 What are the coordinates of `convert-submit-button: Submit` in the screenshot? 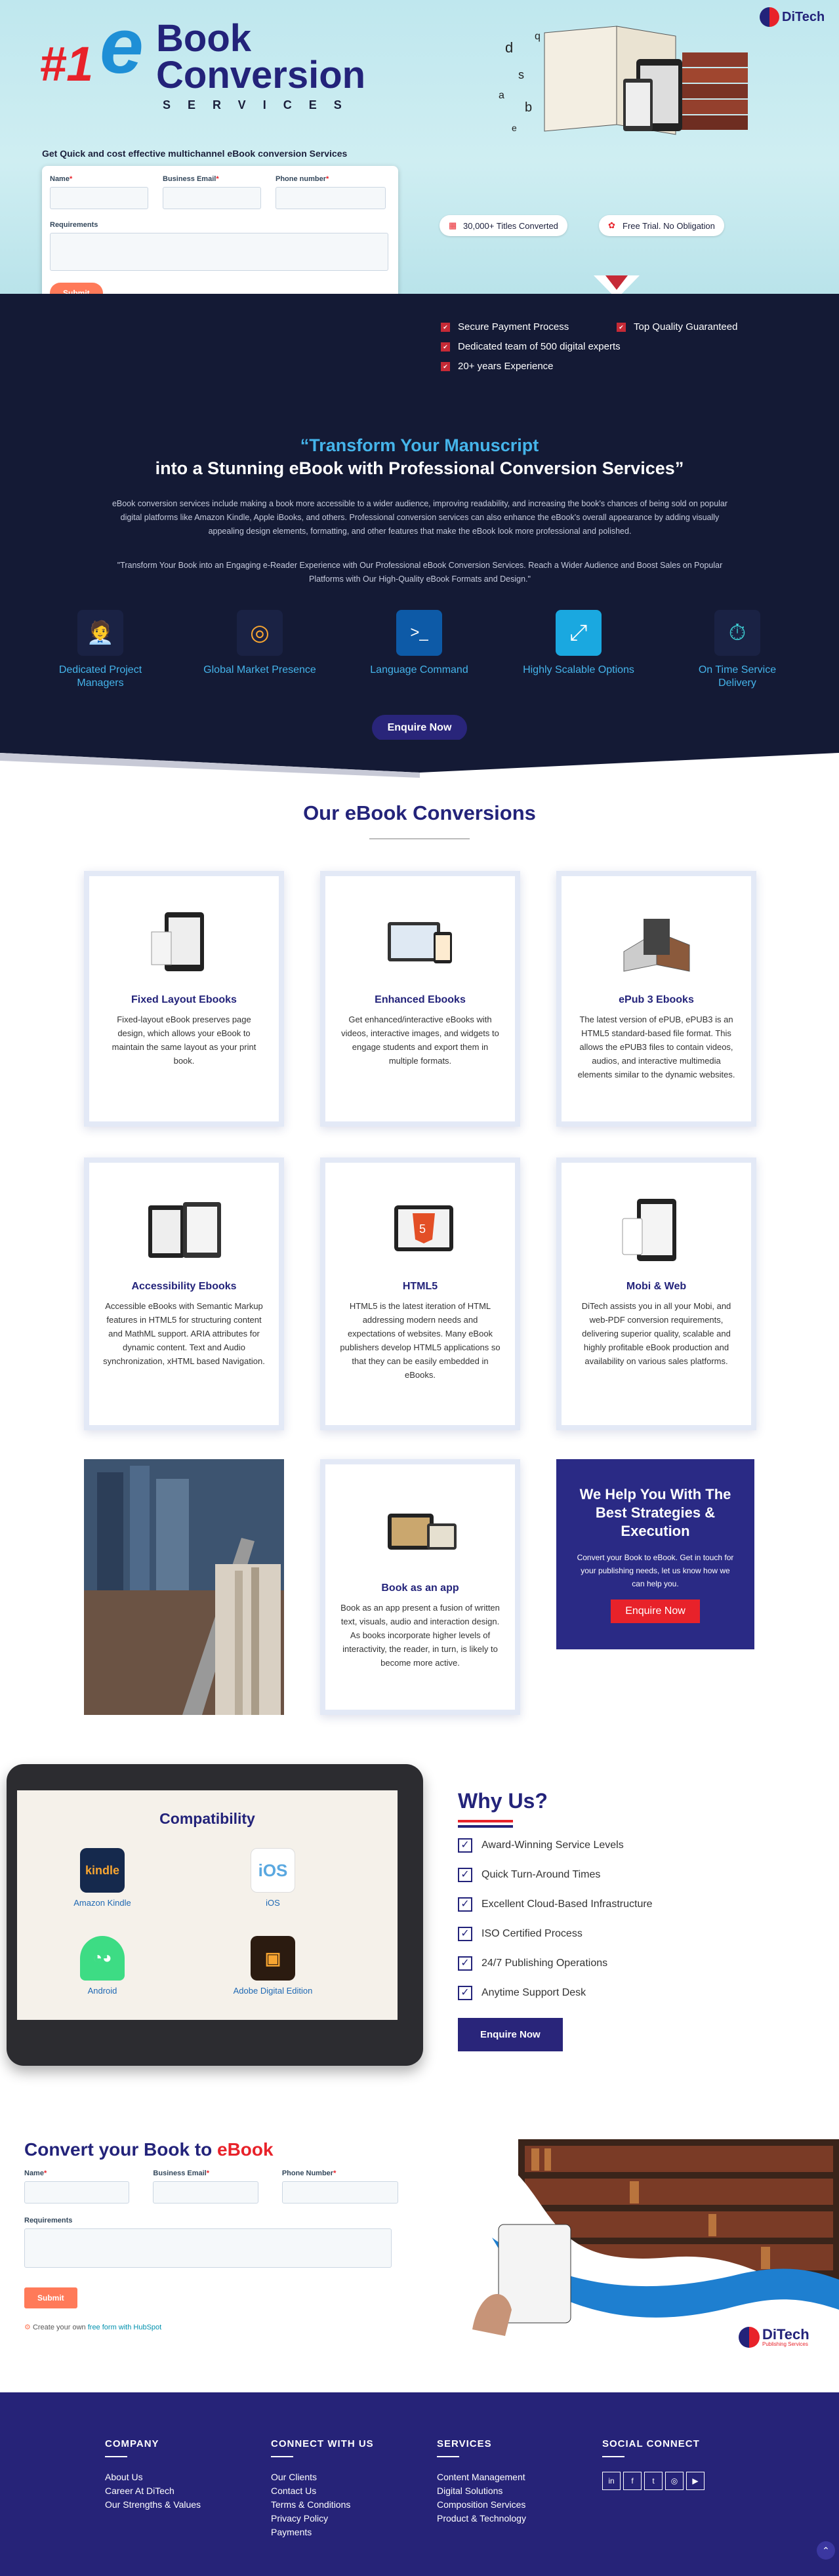 It's located at (50, 2297).